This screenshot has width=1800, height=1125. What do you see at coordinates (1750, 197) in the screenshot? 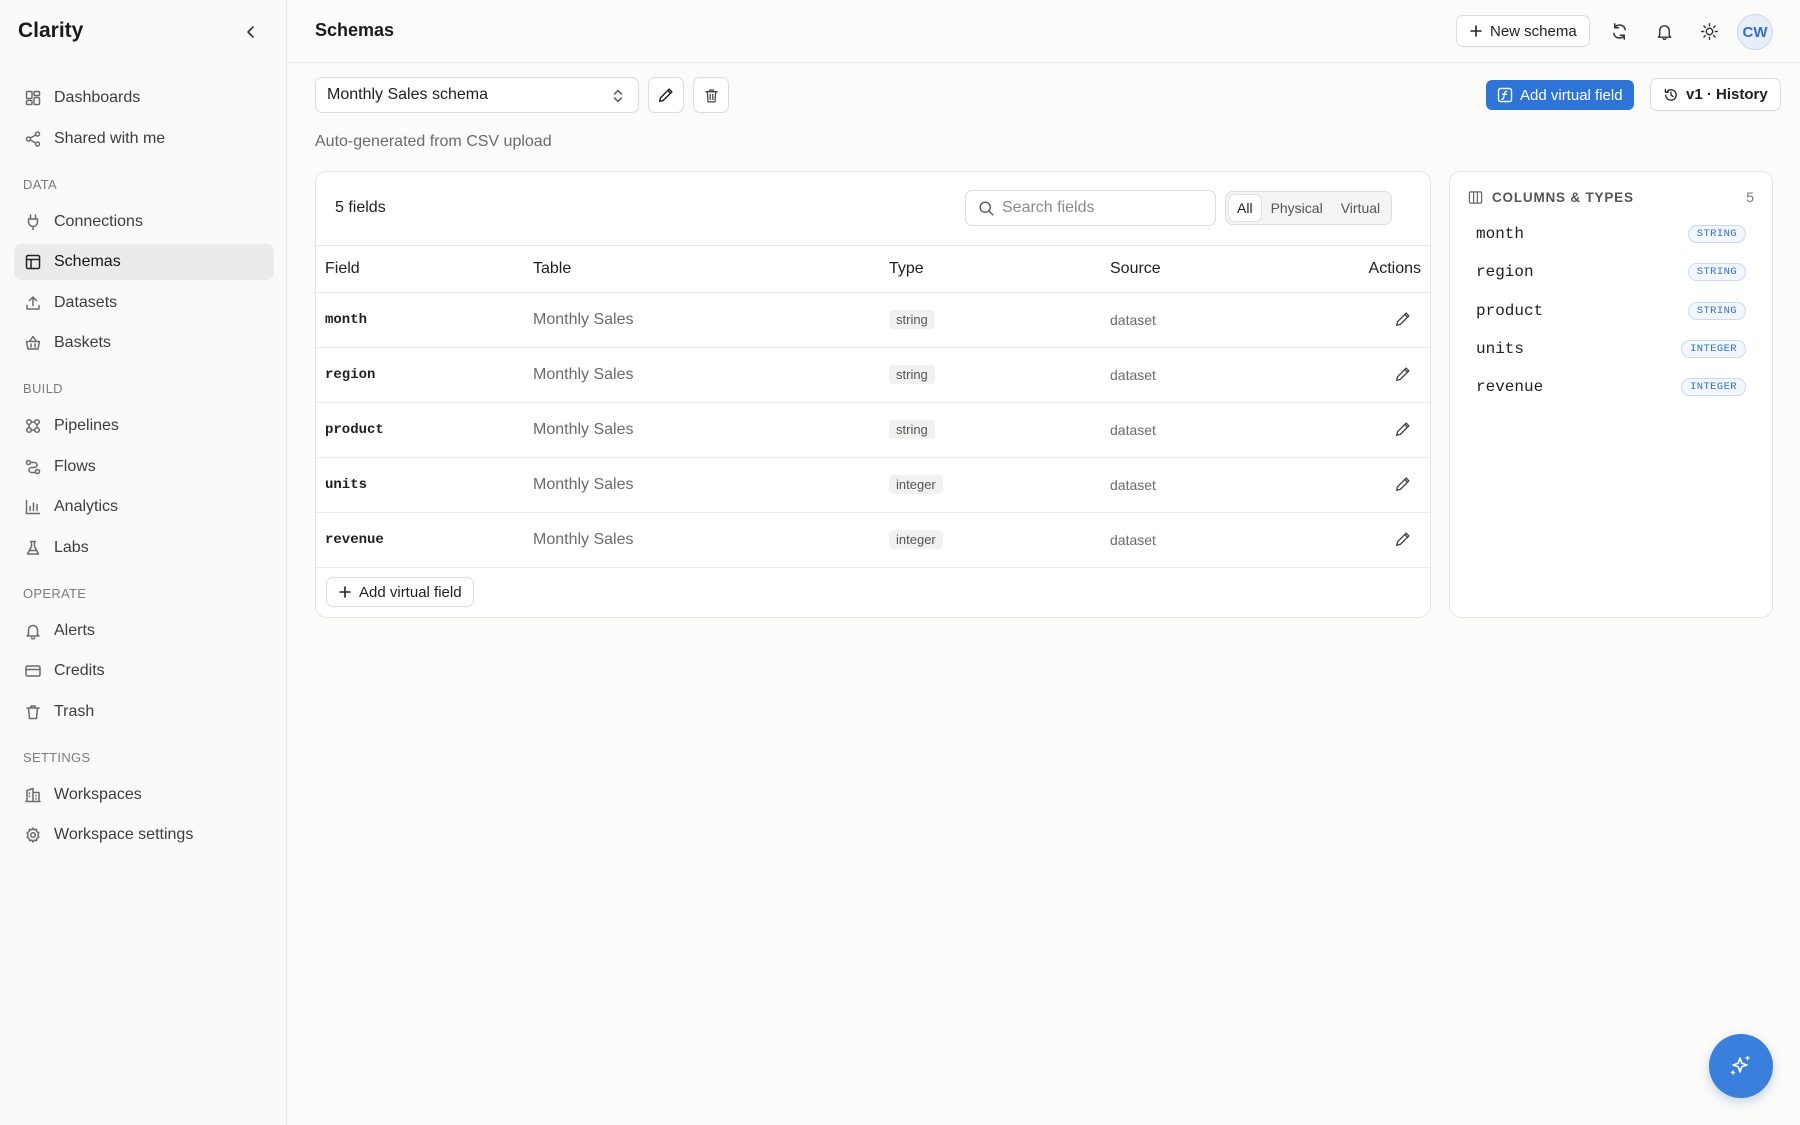
I see `columns-panel-count: 5` at bounding box center [1750, 197].